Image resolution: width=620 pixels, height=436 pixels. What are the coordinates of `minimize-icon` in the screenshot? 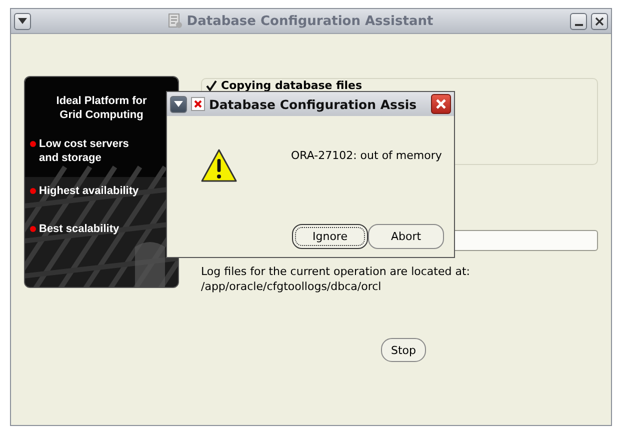 It's located at (578, 25).